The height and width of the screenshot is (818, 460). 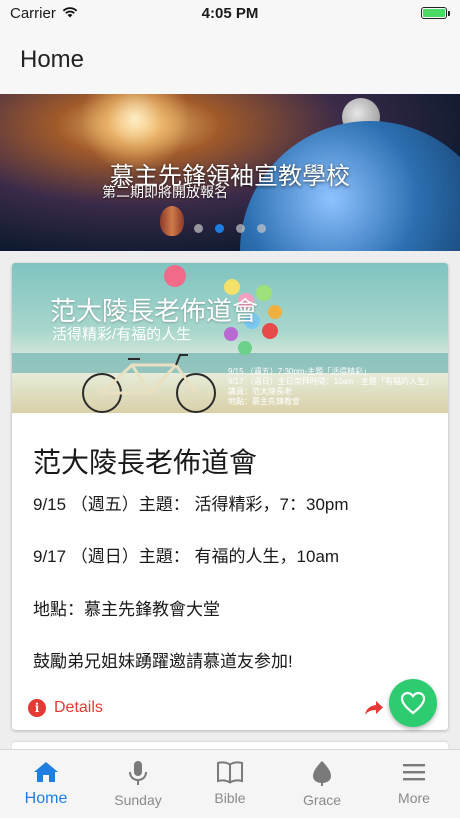 I want to click on poster-info-line: 地點：慕主先鋒教會, so click(x=264, y=401).